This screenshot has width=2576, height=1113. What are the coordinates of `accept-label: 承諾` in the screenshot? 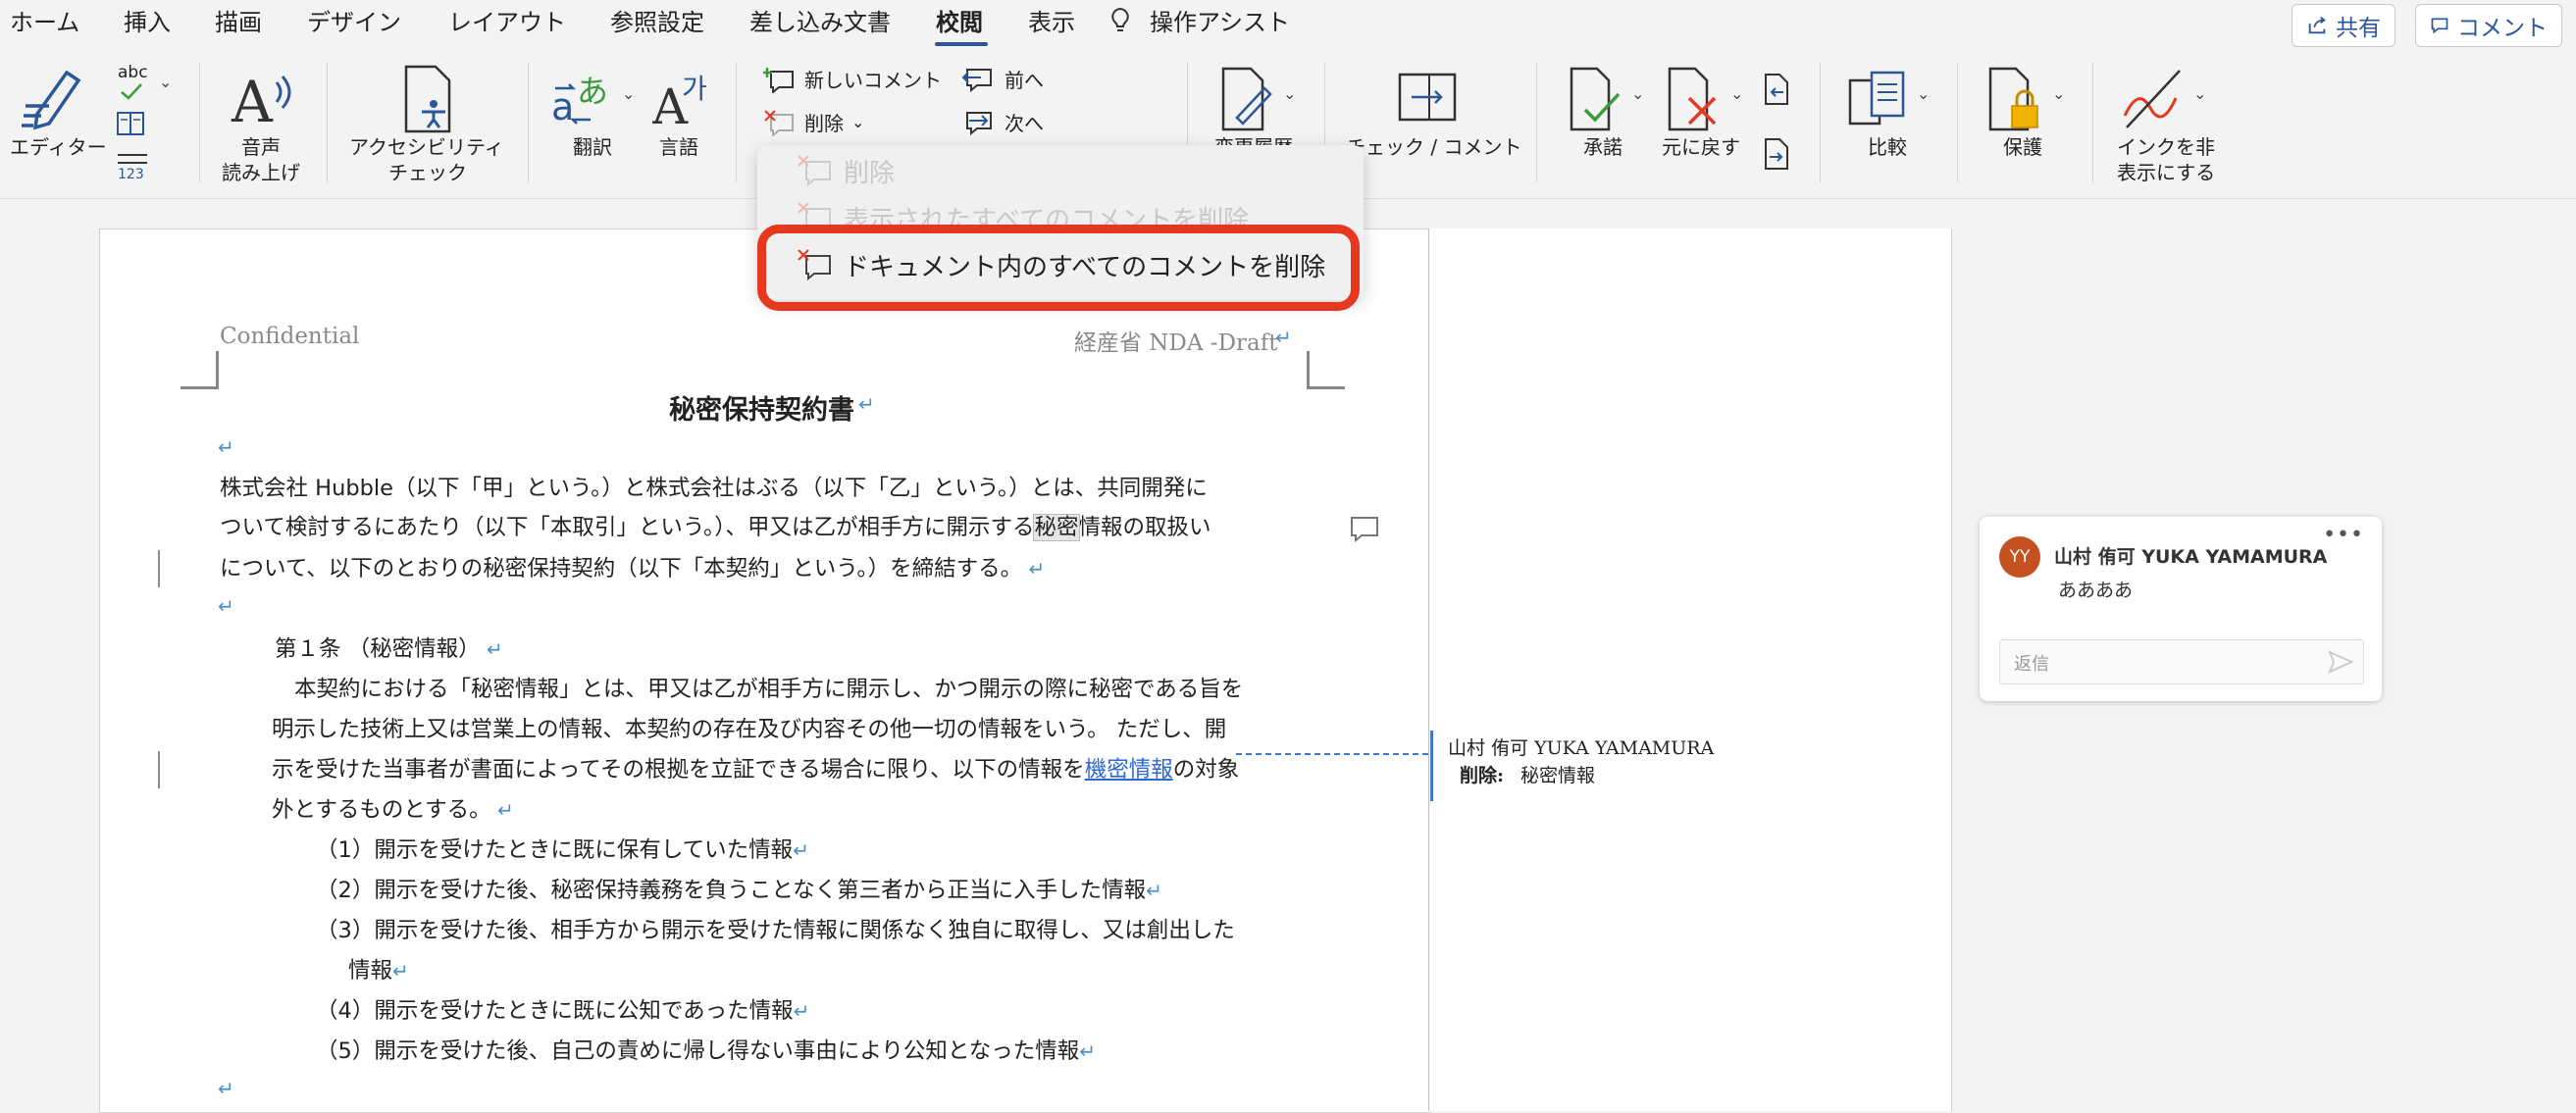 It's located at (1603, 147).